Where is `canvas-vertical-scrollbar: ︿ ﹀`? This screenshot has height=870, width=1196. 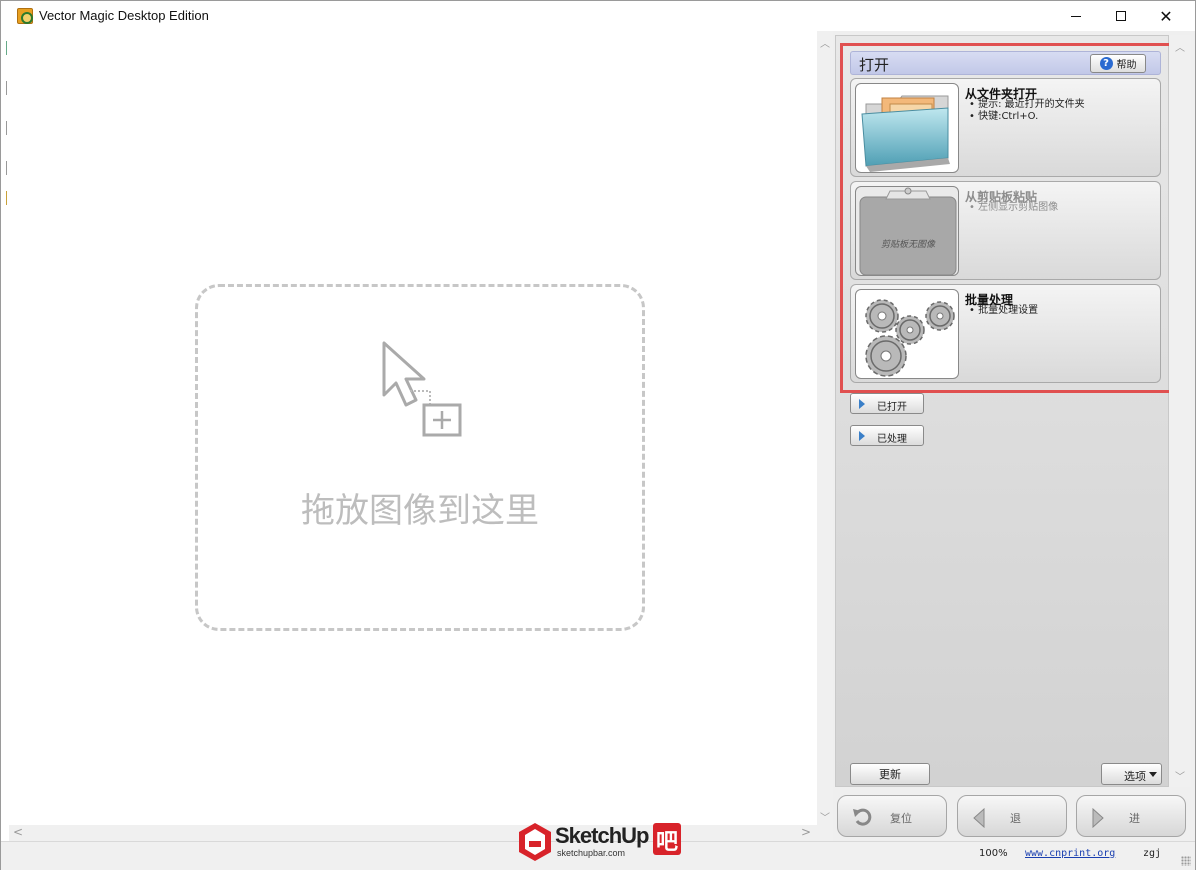
canvas-vertical-scrollbar: ︿ ﹀ is located at coordinates (825, 436).